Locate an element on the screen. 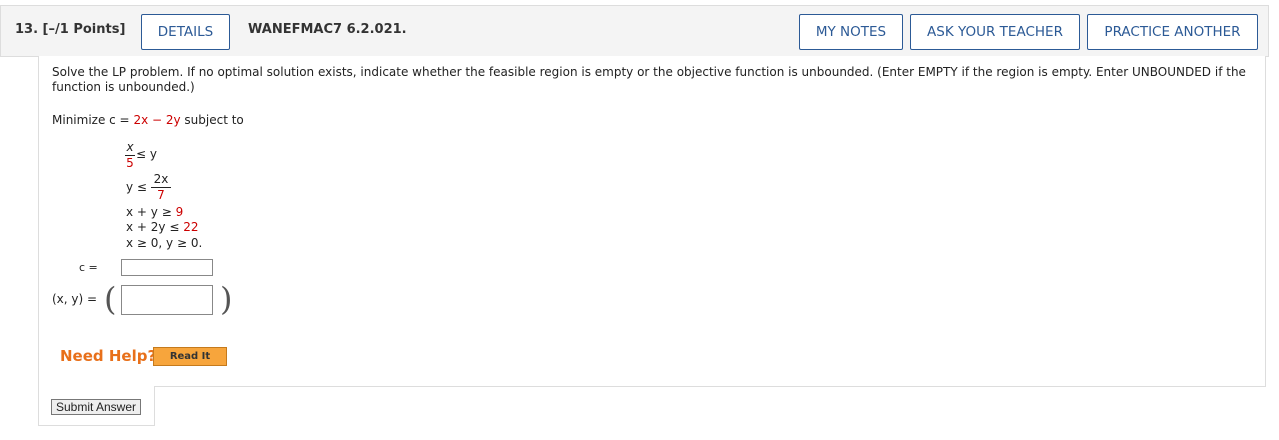  xy-answer-input is located at coordinates (167, 300).